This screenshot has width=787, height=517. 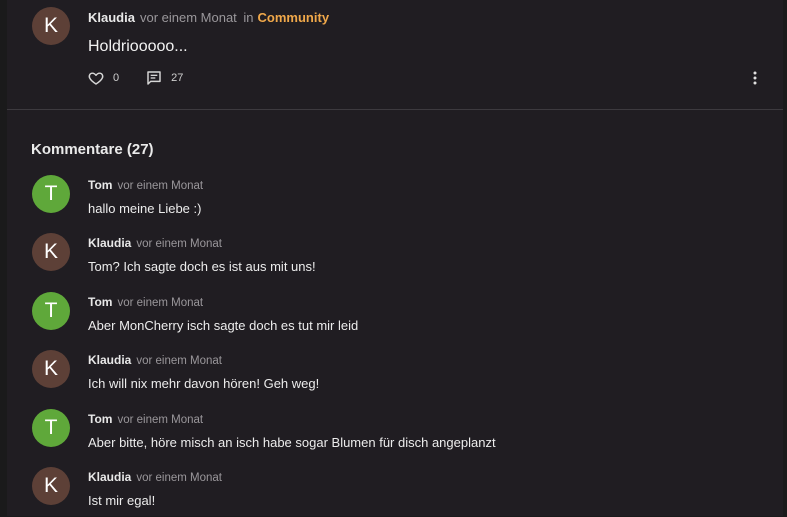 What do you see at coordinates (116, 78) in the screenshot?
I see `like-count: 0` at bounding box center [116, 78].